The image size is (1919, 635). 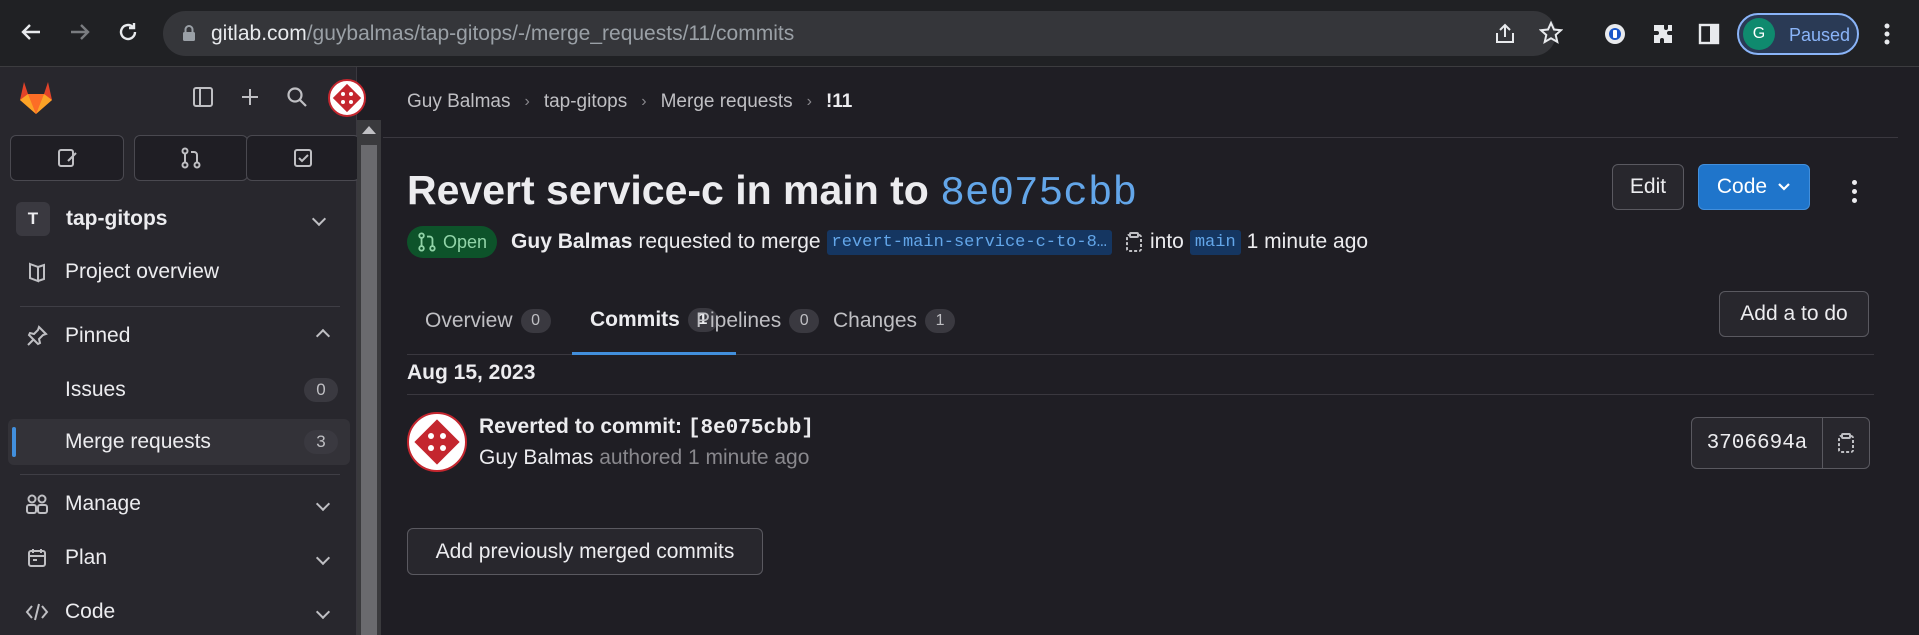 What do you see at coordinates (750, 428) in the screenshot?
I see `commit-title-ref: [8e075cbb]` at bounding box center [750, 428].